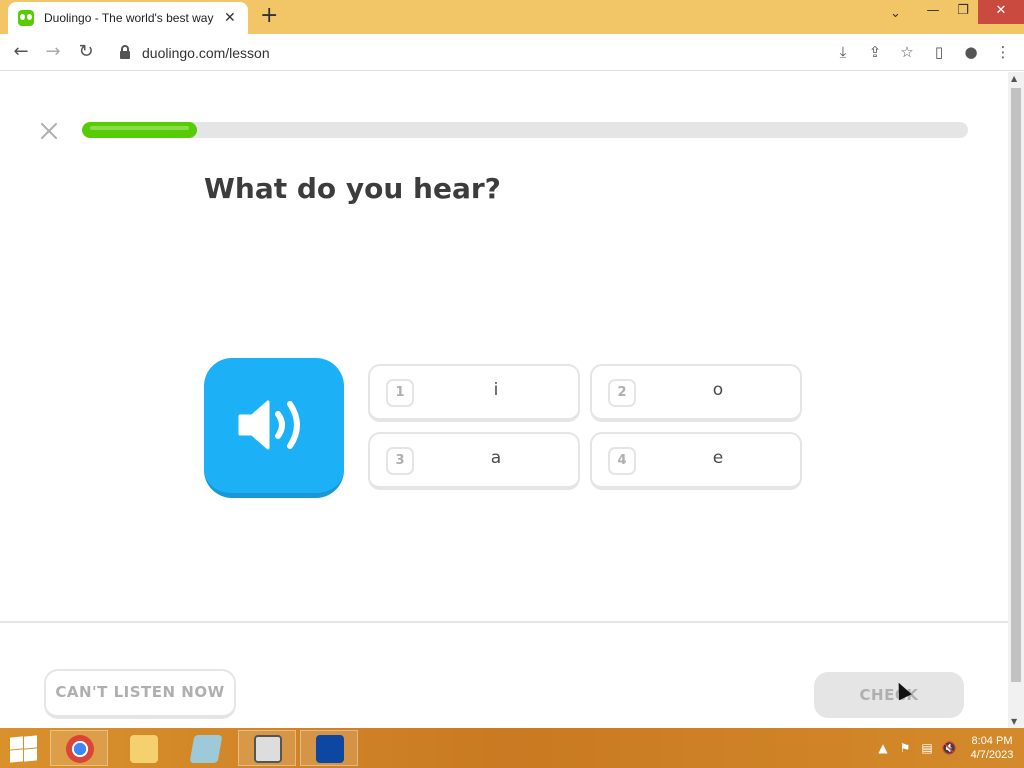  Describe the element at coordinates (125, 51) in the screenshot. I see `lock-icon` at that location.